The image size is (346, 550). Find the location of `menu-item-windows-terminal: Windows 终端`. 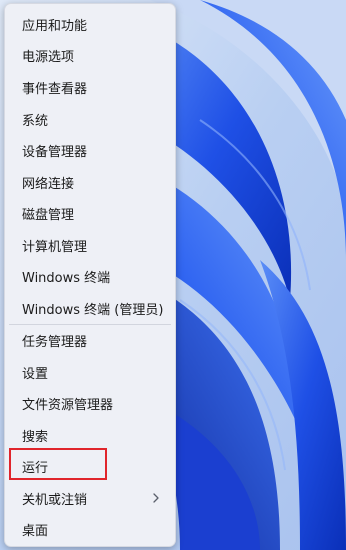

menu-item-windows-terminal: Windows 终端 is located at coordinates (90, 276).